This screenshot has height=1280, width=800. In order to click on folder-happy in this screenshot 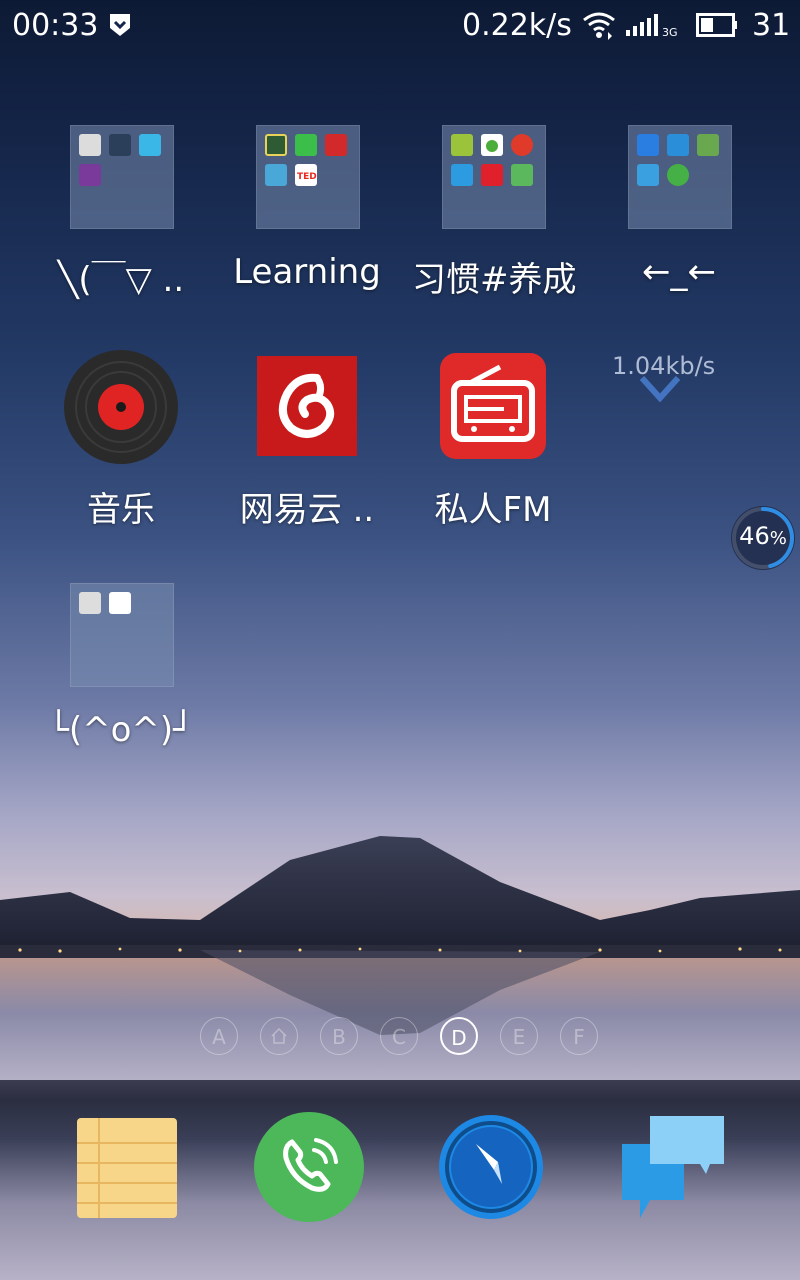, I will do `click(122, 635)`.